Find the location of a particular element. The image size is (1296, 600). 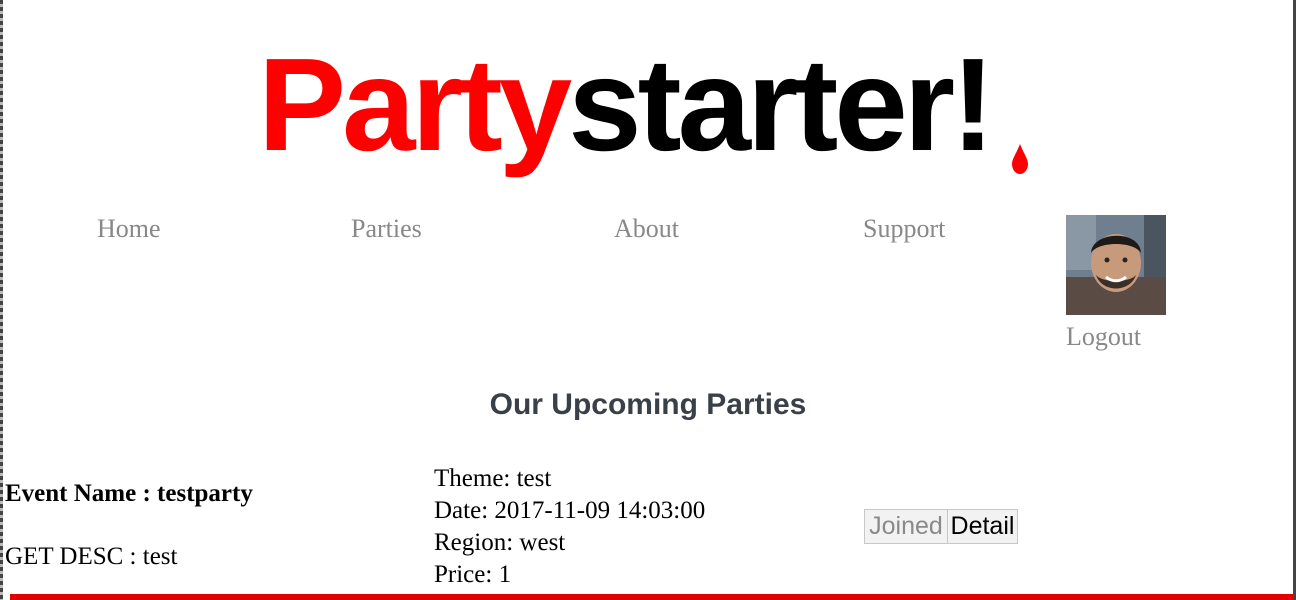

event-date: Date: 2017-11-09 14:03:00 is located at coordinates (570, 510).